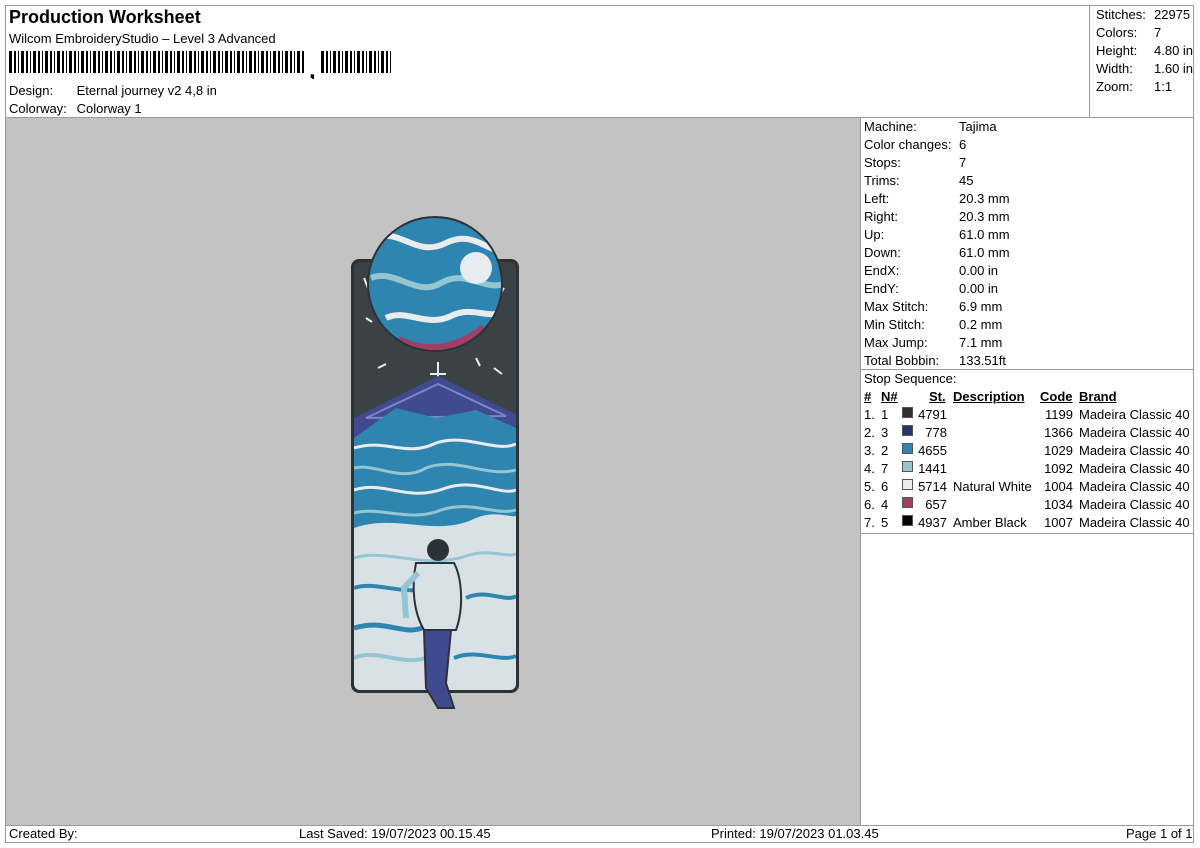 This screenshot has width=1200, height=848. What do you see at coordinates (933, 342) in the screenshot?
I see `machine-info-row: Max Jump: 7.1 mm` at bounding box center [933, 342].